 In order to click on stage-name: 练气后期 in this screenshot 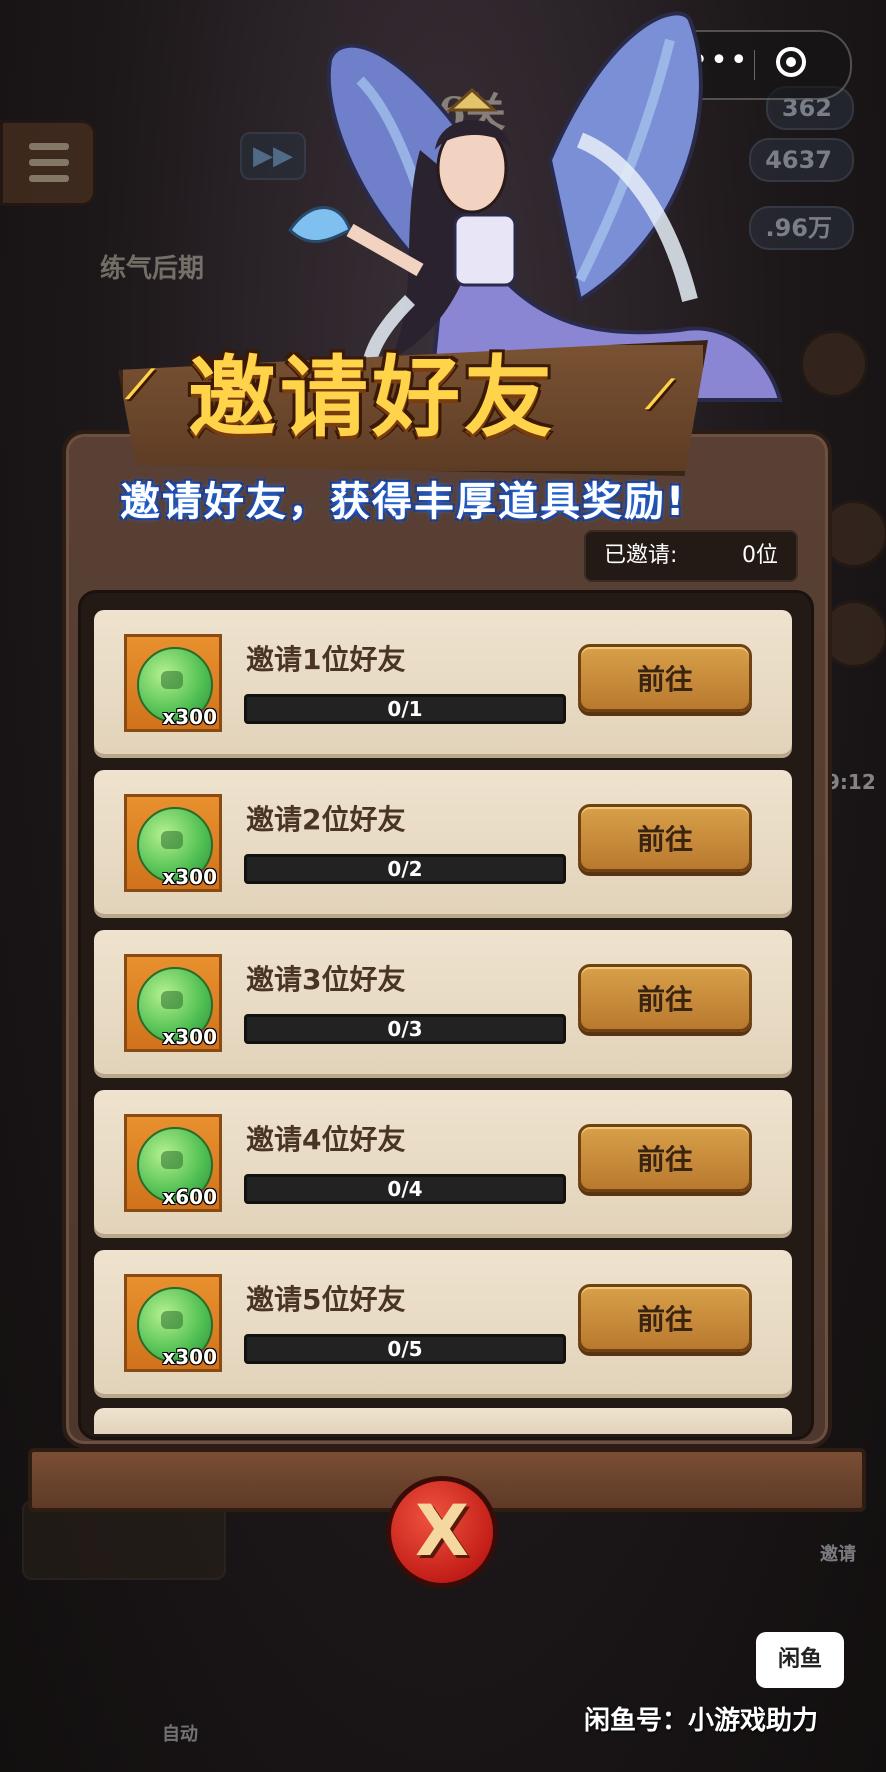, I will do `click(152, 269)`.